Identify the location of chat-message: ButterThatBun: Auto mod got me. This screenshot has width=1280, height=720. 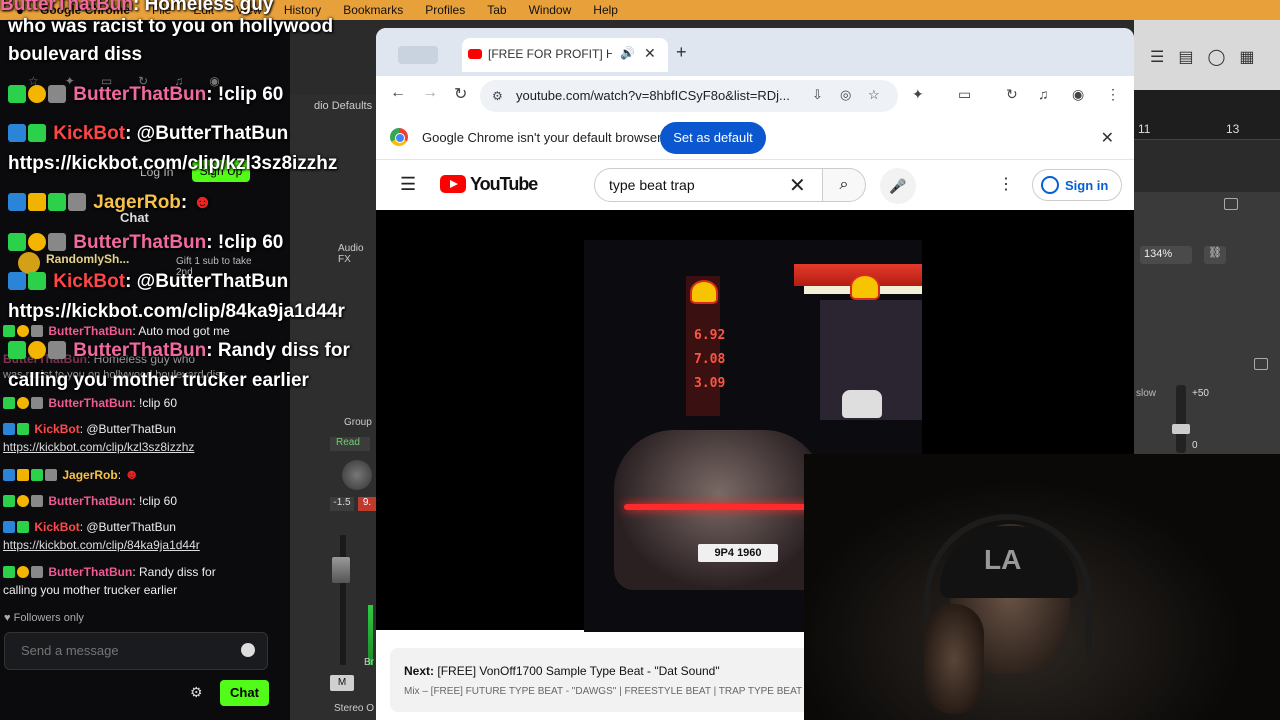
(116, 331).